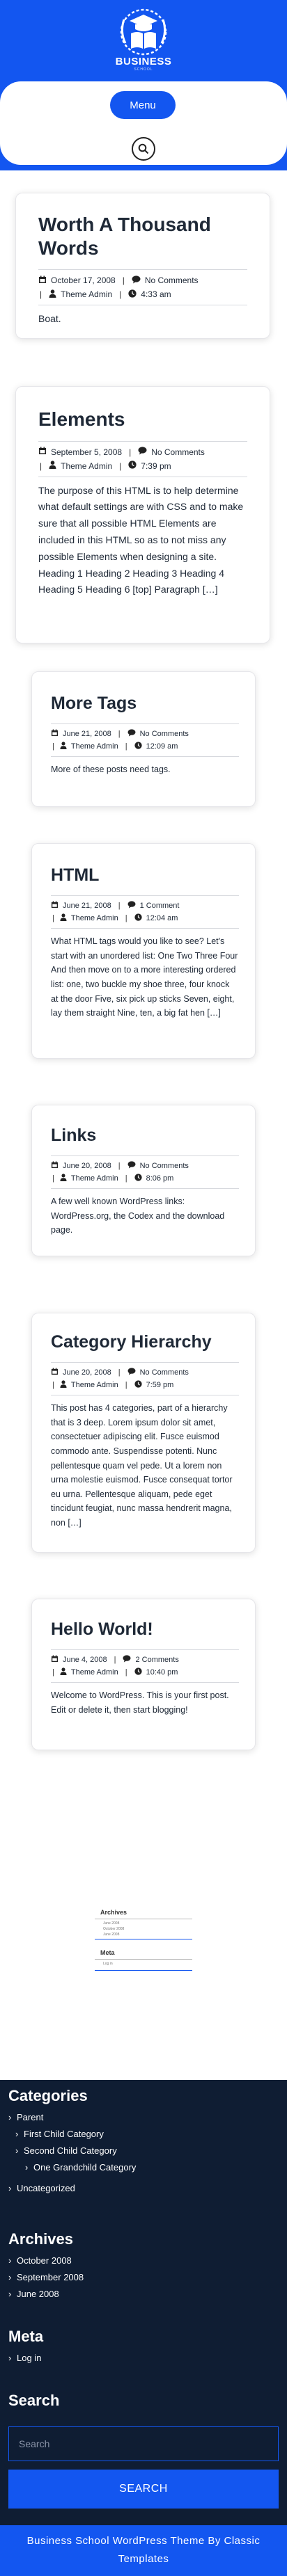 The width and height of the screenshot is (287, 2576). Describe the element at coordinates (143, 2489) in the screenshot. I see `search-submit-button: SEARCH` at that location.